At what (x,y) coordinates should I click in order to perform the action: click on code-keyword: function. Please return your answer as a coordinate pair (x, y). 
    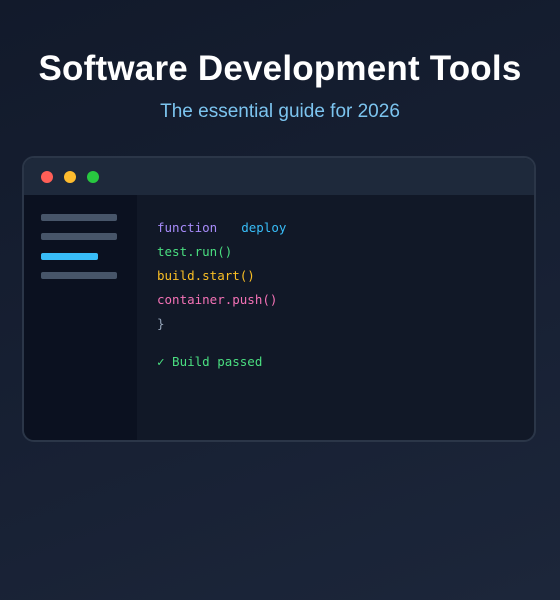
    Looking at the image, I should click on (187, 227).